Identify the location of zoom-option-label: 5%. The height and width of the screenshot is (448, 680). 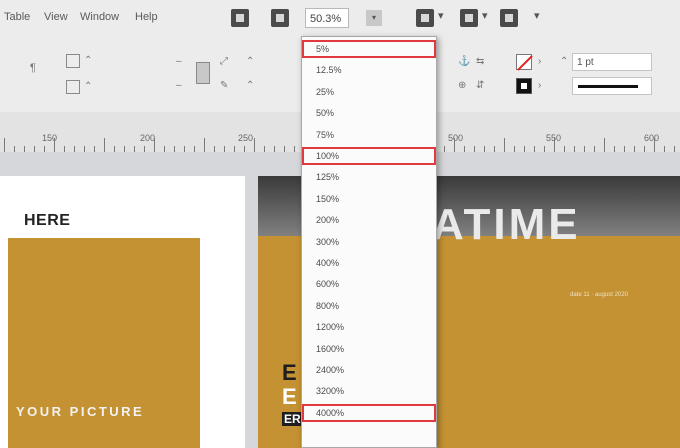
(323, 49).